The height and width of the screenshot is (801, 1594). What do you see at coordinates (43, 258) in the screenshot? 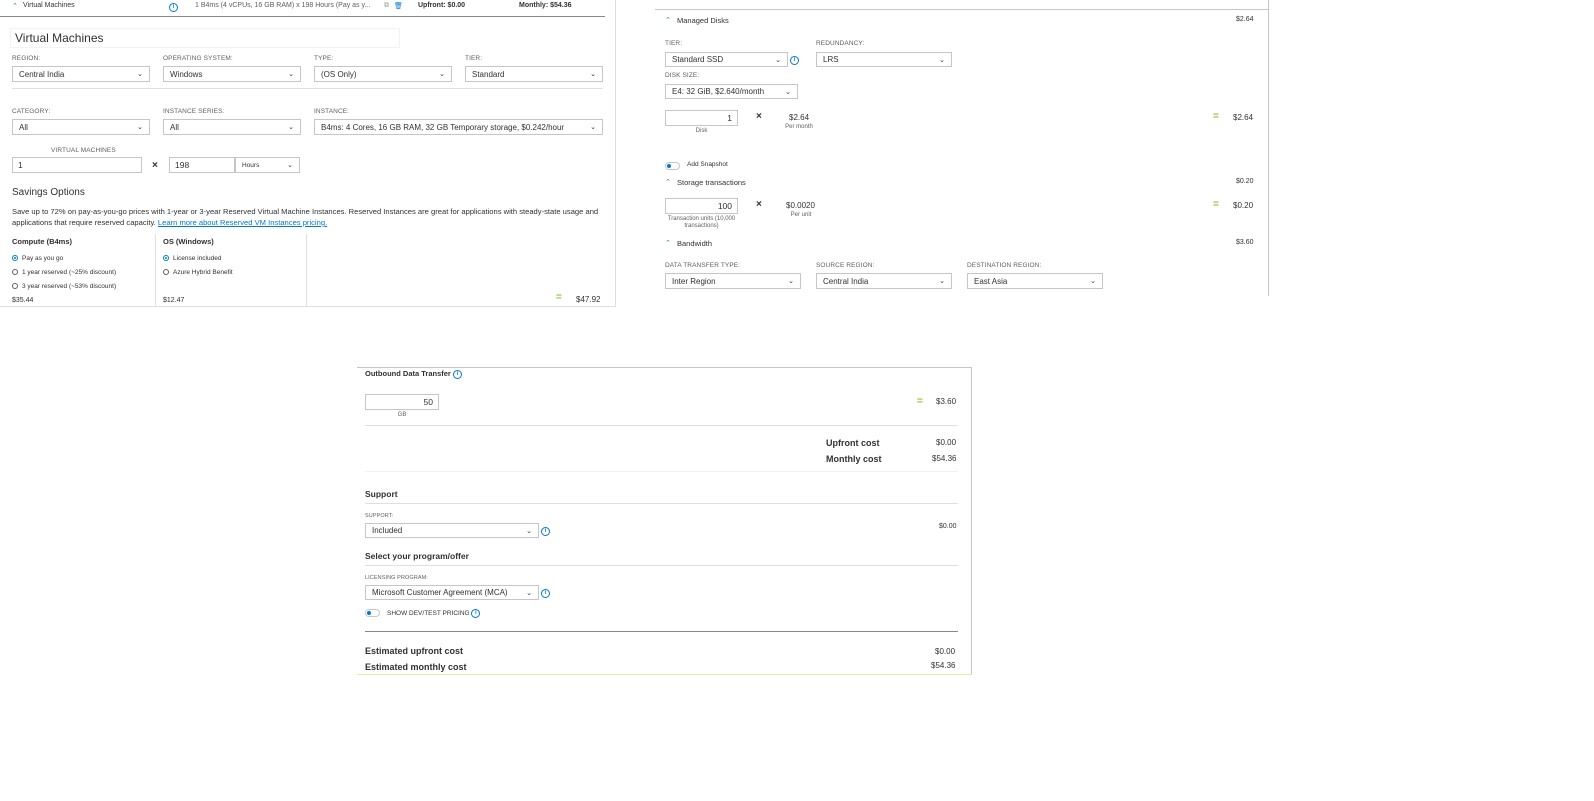
I see `compute-option-label: Pay as you go` at bounding box center [43, 258].